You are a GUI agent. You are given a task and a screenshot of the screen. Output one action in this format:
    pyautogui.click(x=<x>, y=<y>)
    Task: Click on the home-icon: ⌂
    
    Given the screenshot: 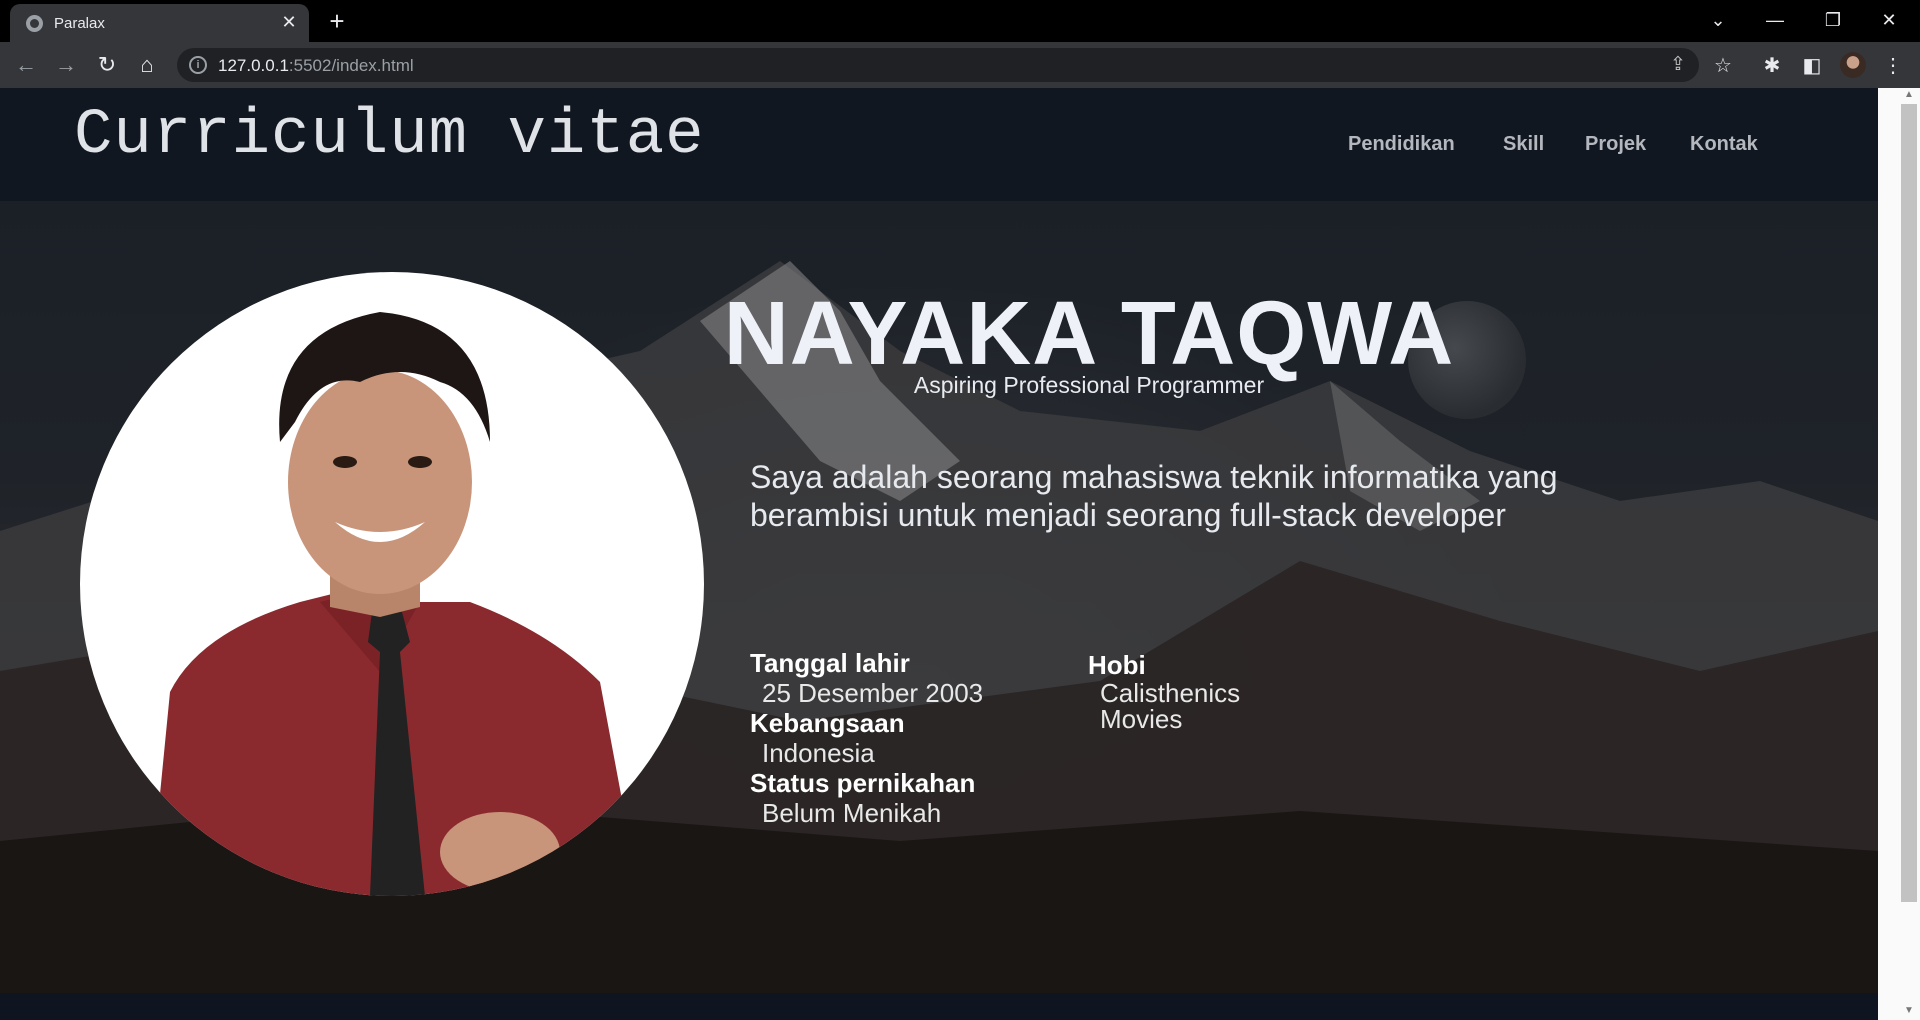 What is the action you would take?
    pyautogui.click(x=147, y=65)
    